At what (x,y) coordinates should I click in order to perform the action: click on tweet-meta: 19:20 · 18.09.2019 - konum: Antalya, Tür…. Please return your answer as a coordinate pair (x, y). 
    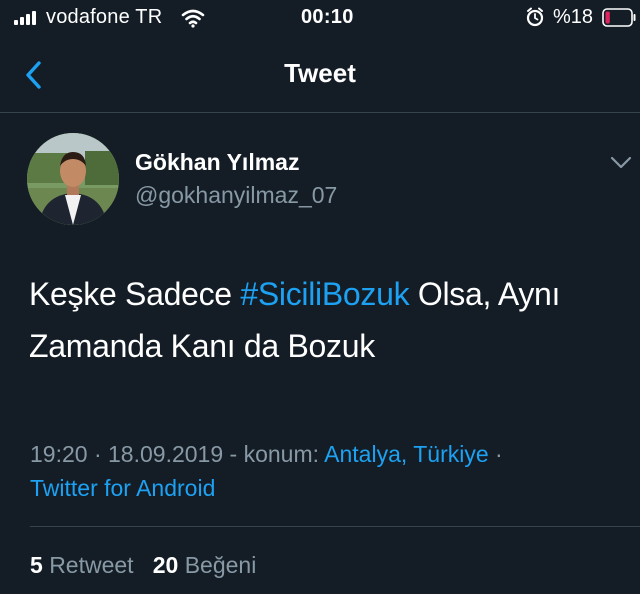
    Looking at the image, I should click on (266, 471).